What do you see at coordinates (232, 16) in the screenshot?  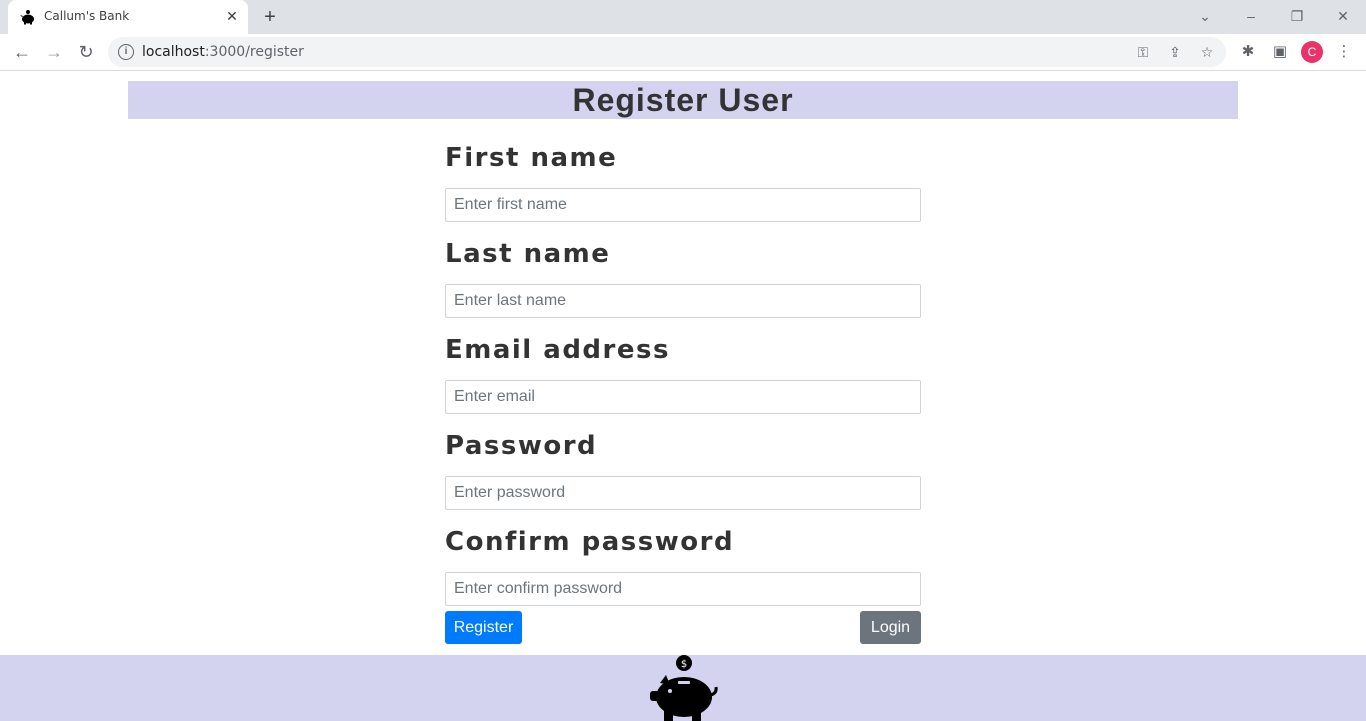 I see `close-icon: ✕` at bounding box center [232, 16].